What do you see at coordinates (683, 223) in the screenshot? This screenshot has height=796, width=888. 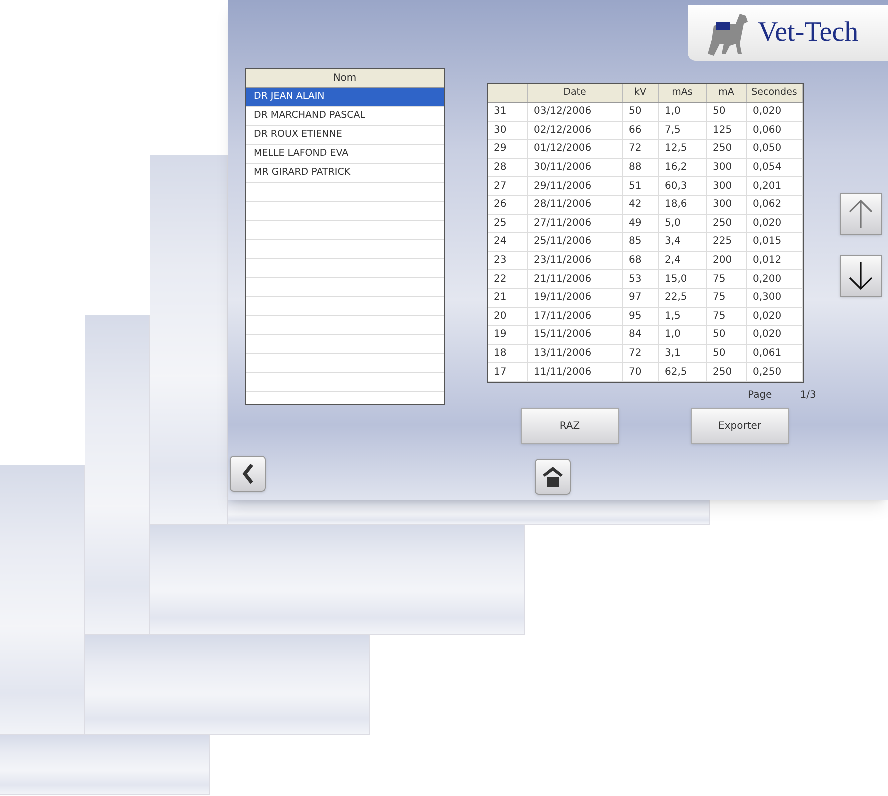 I see `table-cell: 5,0` at bounding box center [683, 223].